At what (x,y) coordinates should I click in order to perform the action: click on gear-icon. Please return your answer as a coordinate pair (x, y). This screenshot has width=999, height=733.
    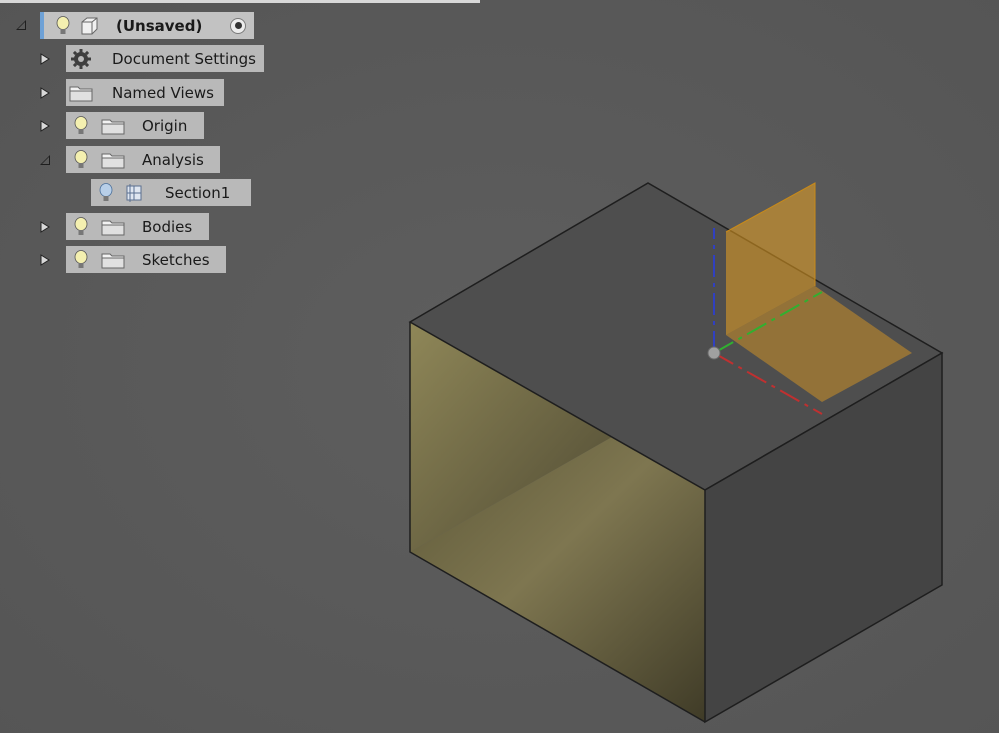
    Looking at the image, I should click on (81, 59).